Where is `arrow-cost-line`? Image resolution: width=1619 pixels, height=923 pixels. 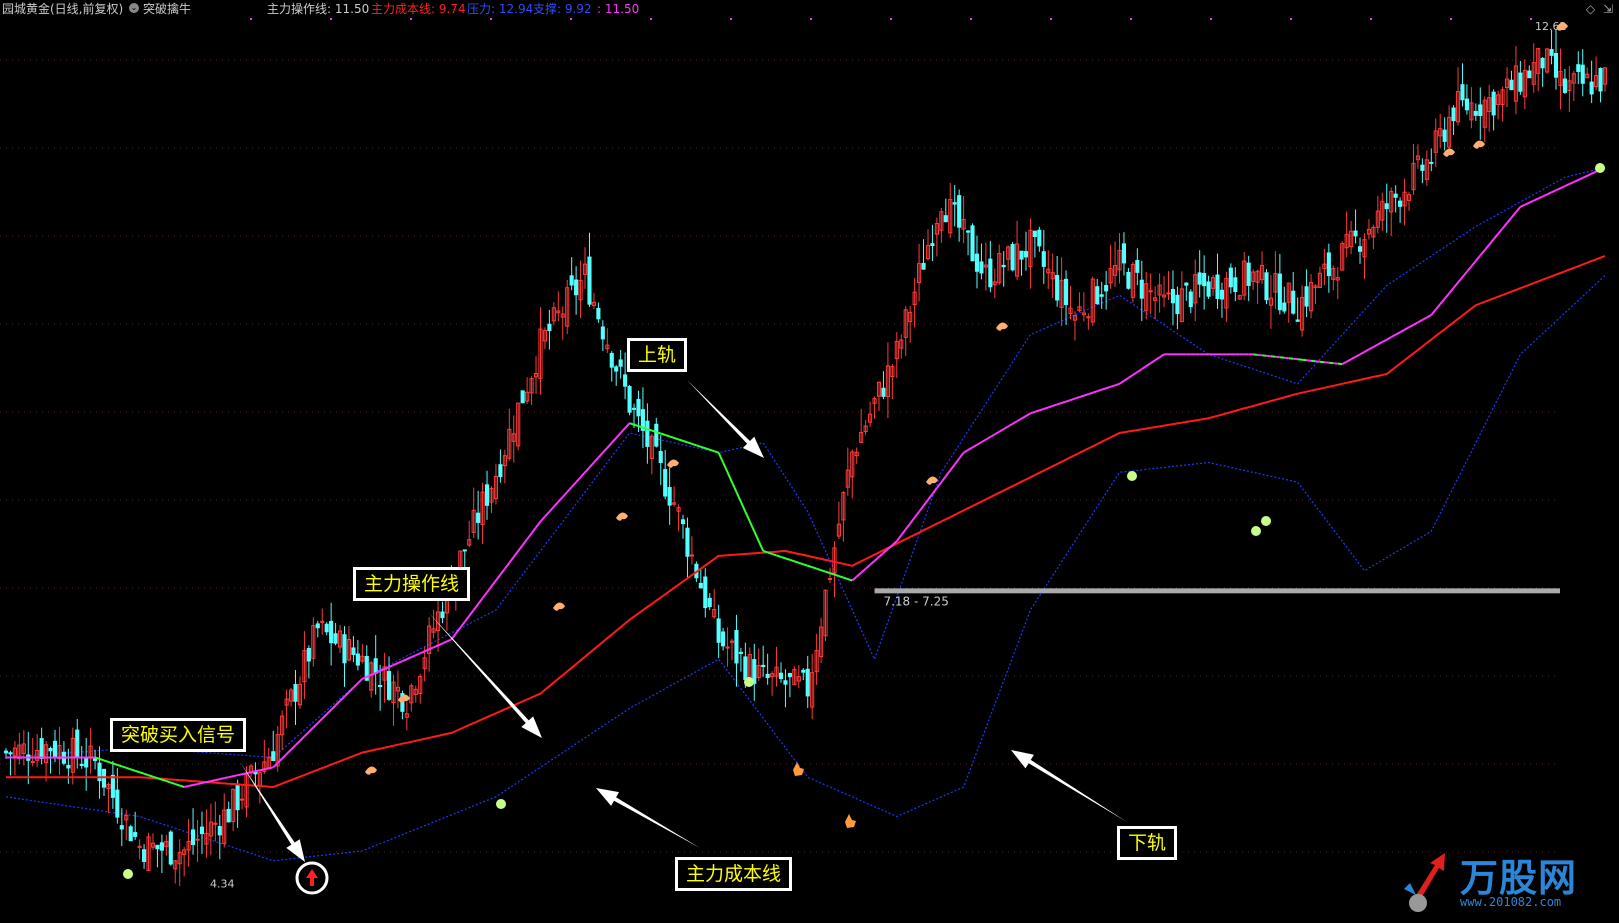 arrow-cost-line is located at coordinates (648, 818).